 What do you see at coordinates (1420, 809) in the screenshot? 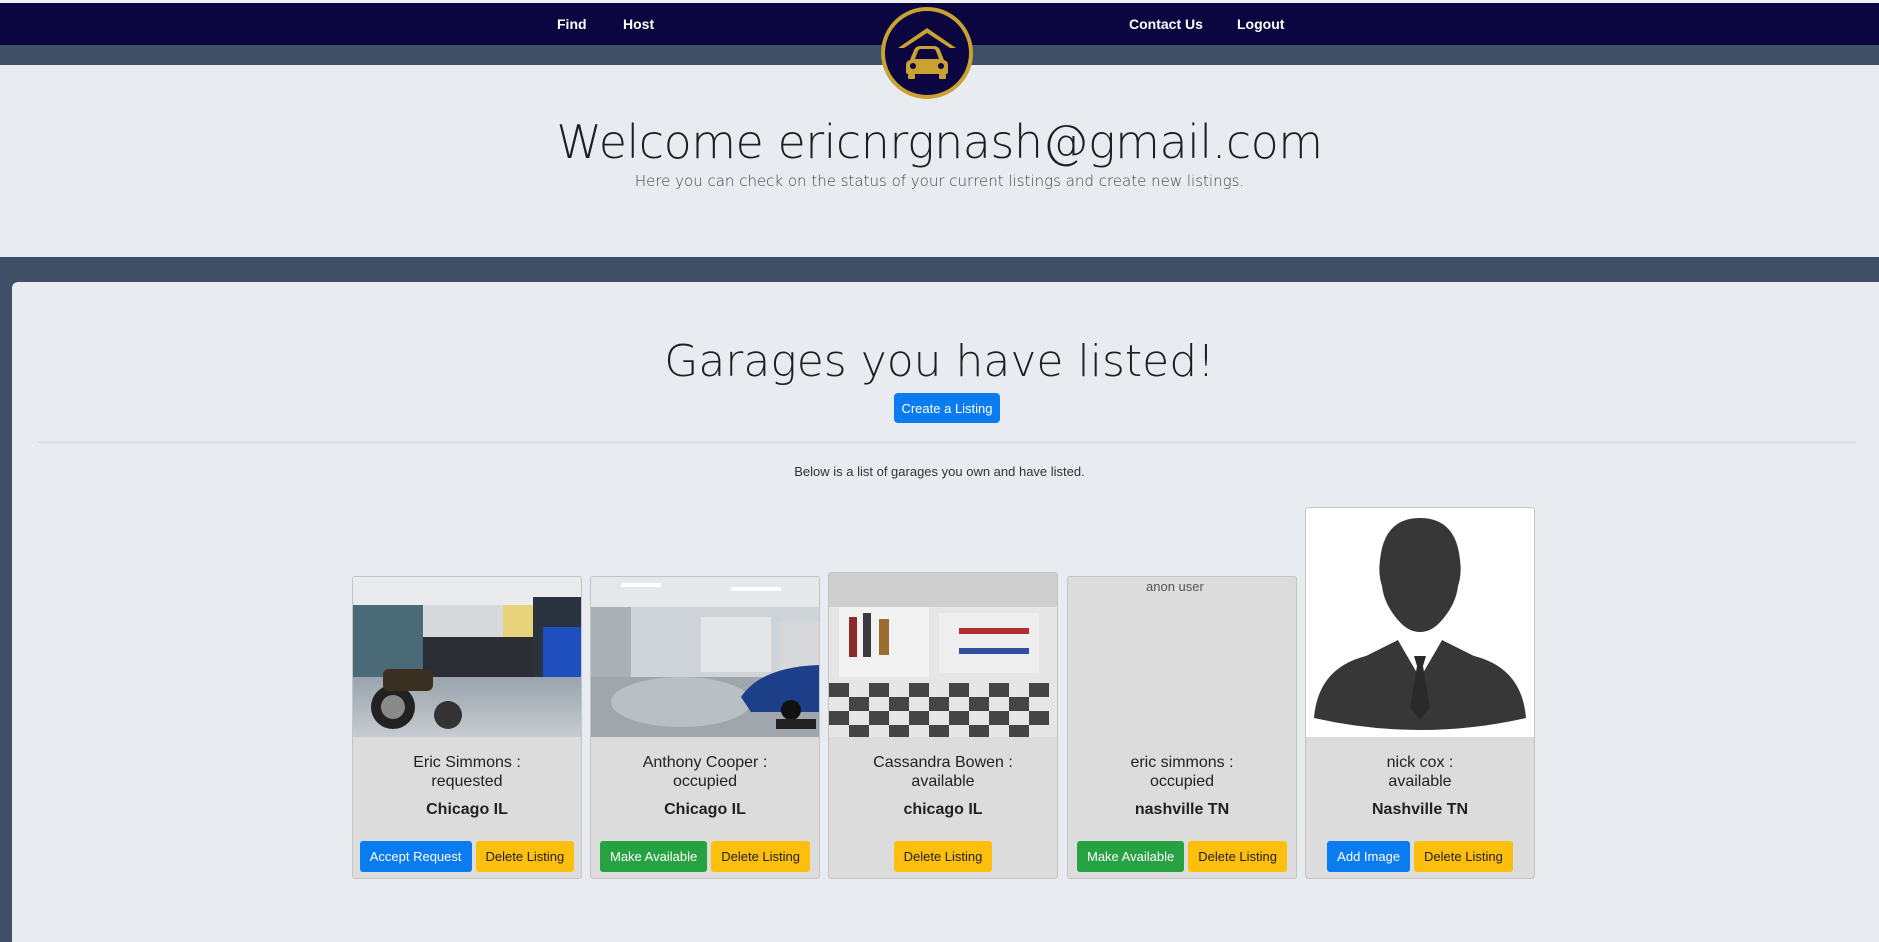
I see `card-city: Nashville TN` at bounding box center [1420, 809].